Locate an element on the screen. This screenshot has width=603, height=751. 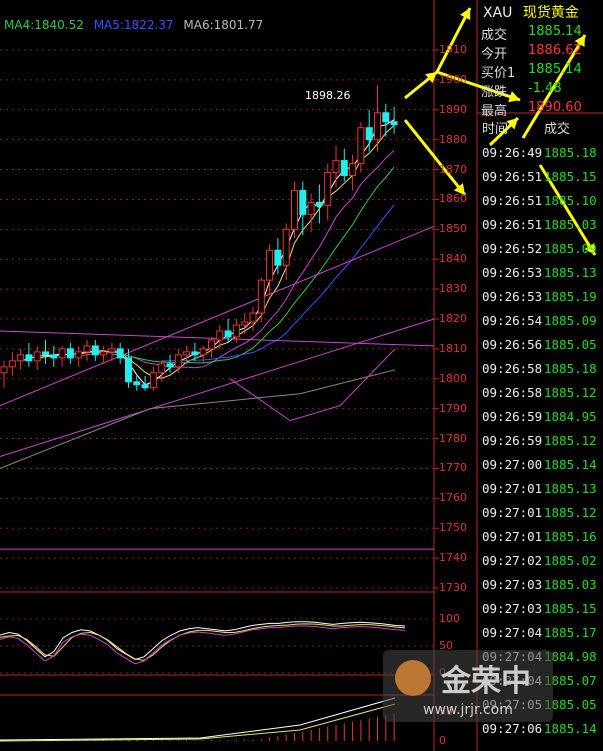
tick-price: 1885.13 is located at coordinates (570, 488).